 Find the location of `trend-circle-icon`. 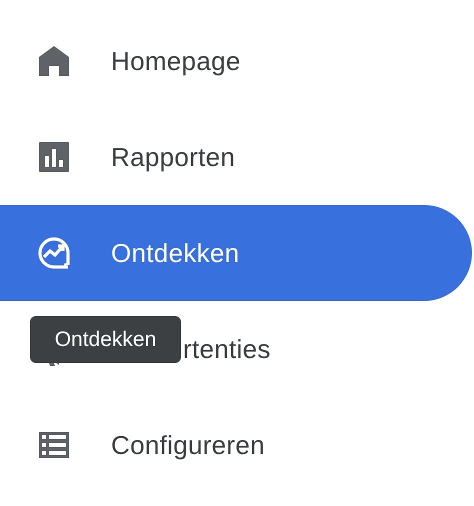

trend-circle-icon is located at coordinates (54, 253).